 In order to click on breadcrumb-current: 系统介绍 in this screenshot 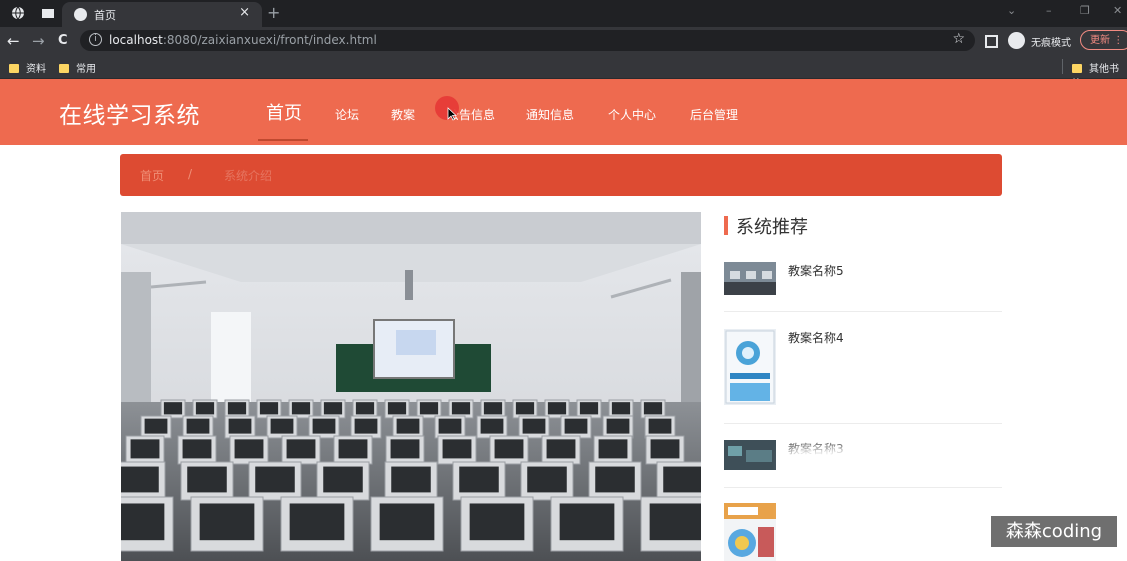, I will do `click(248, 176)`.